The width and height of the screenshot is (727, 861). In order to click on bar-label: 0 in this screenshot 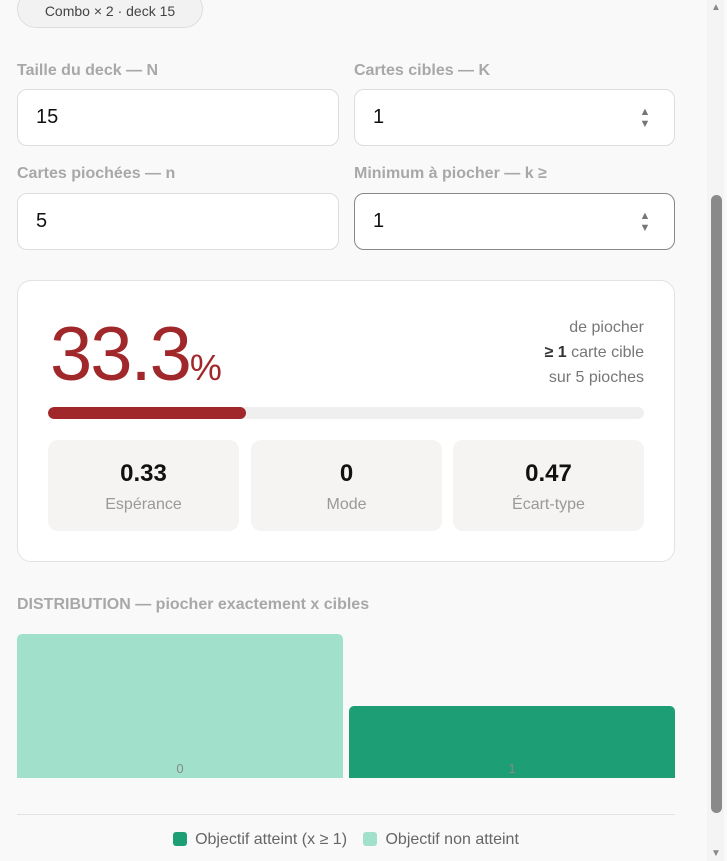, I will do `click(180, 768)`.